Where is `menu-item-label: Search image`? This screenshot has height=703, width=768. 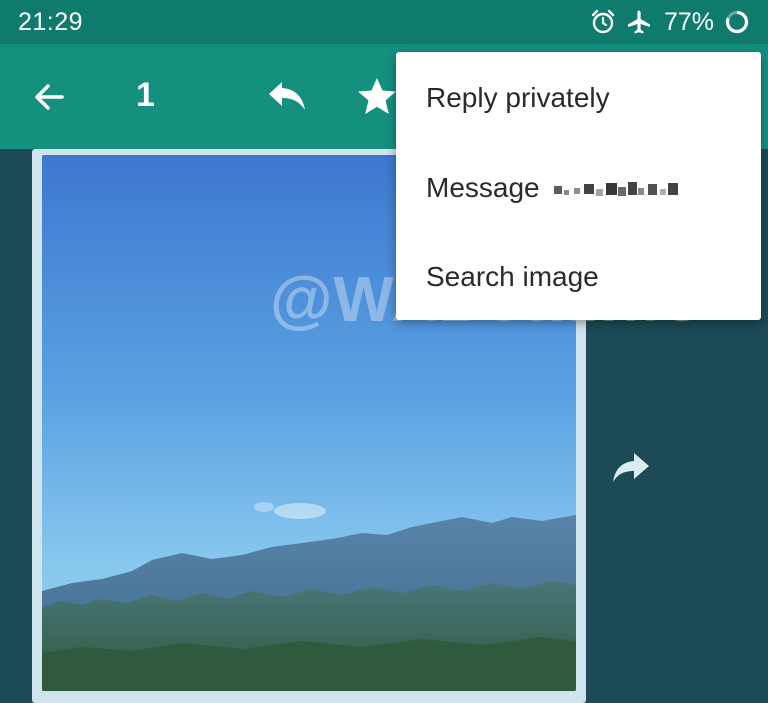
menu-item-label: Search image is located at coordinates (512, 276).